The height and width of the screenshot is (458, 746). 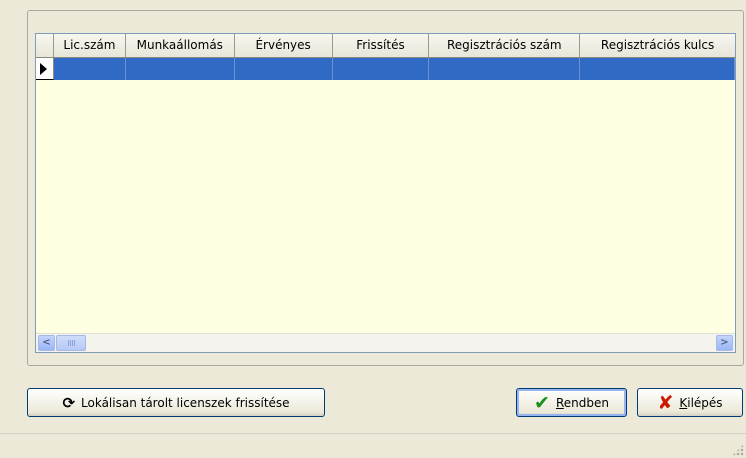 I want to click on resize-grip-icon, so click(x=738, y=450).